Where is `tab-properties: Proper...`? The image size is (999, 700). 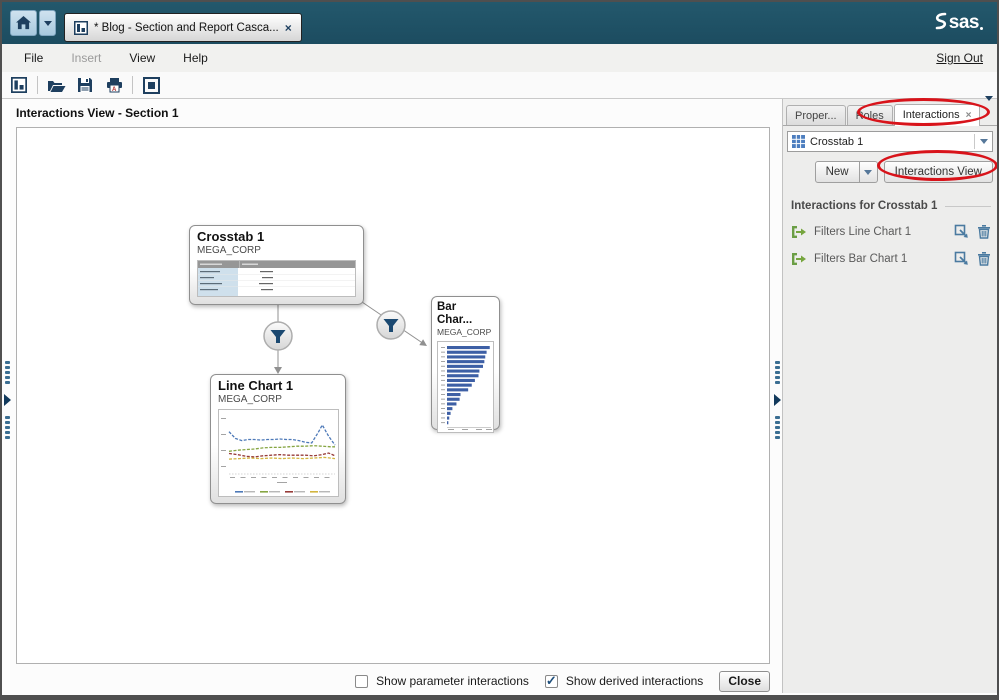 tab-properties: Proper... is located at coordinates (816, 115).